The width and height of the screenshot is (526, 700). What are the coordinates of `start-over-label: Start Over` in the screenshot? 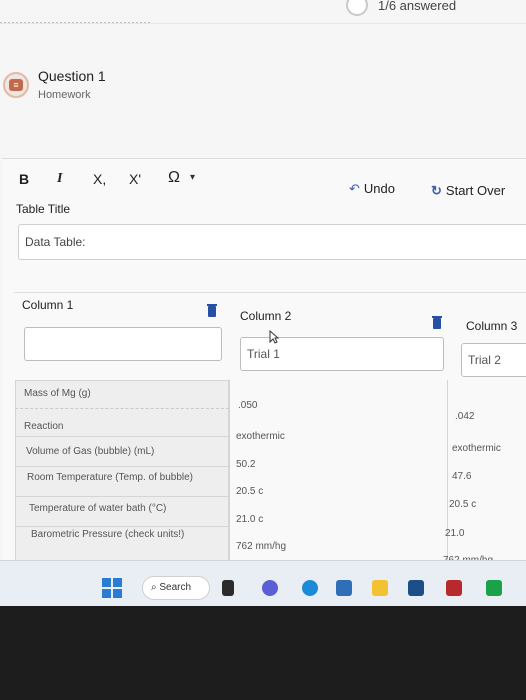 It's located at (475, 190).